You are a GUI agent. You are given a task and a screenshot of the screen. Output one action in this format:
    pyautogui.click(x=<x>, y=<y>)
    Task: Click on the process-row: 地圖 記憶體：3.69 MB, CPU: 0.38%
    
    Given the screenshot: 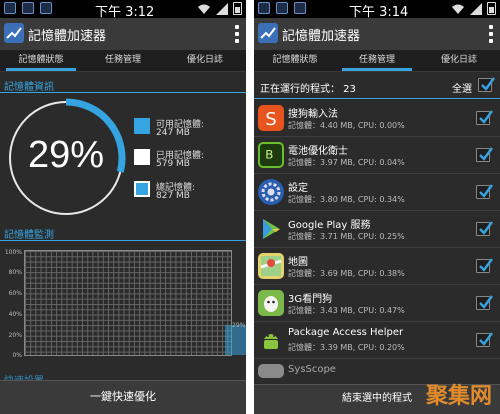 What is the action you would take?
    pyautogui.click(x=377, y=266)
    